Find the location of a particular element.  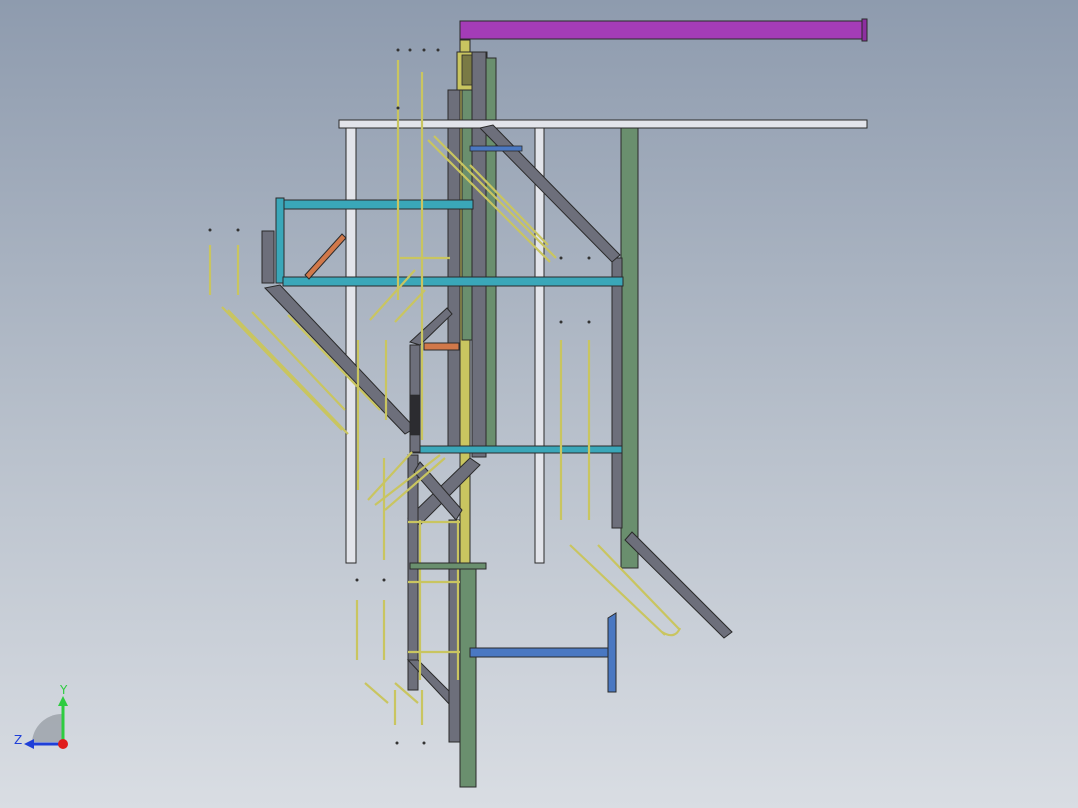

y-axis-label: Y is located at coordinates (63, 690).